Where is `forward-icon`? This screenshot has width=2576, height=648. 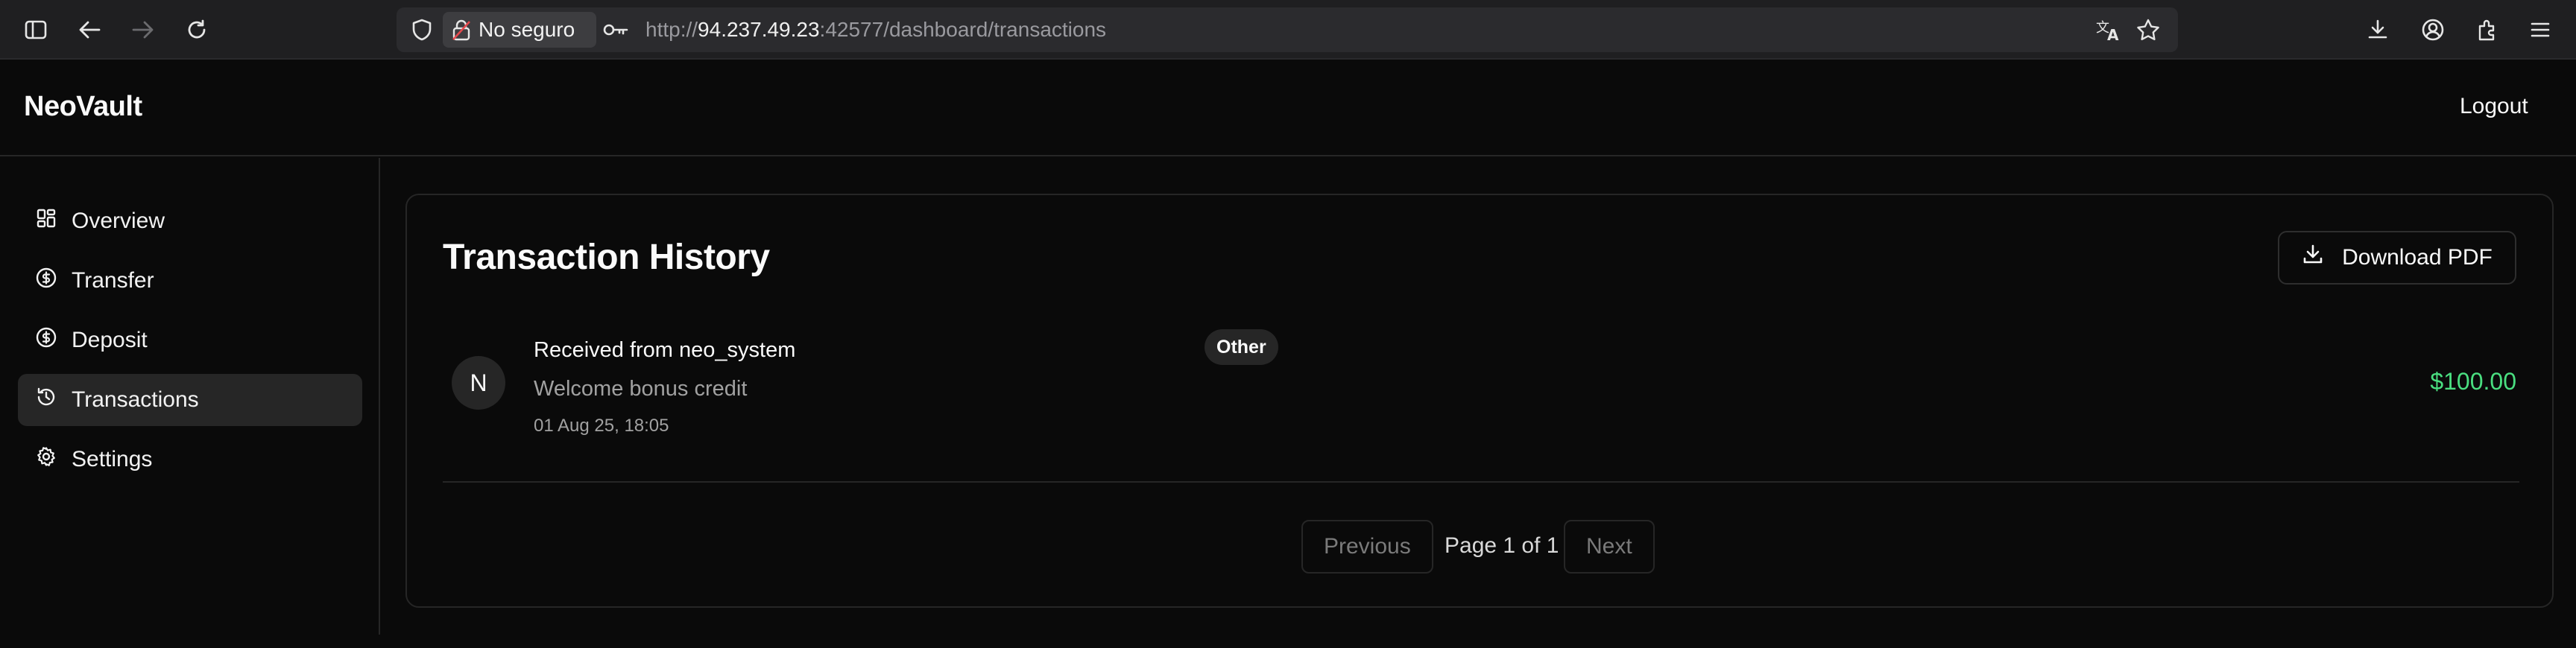
forward-icon is located at coordinates (143, 30).